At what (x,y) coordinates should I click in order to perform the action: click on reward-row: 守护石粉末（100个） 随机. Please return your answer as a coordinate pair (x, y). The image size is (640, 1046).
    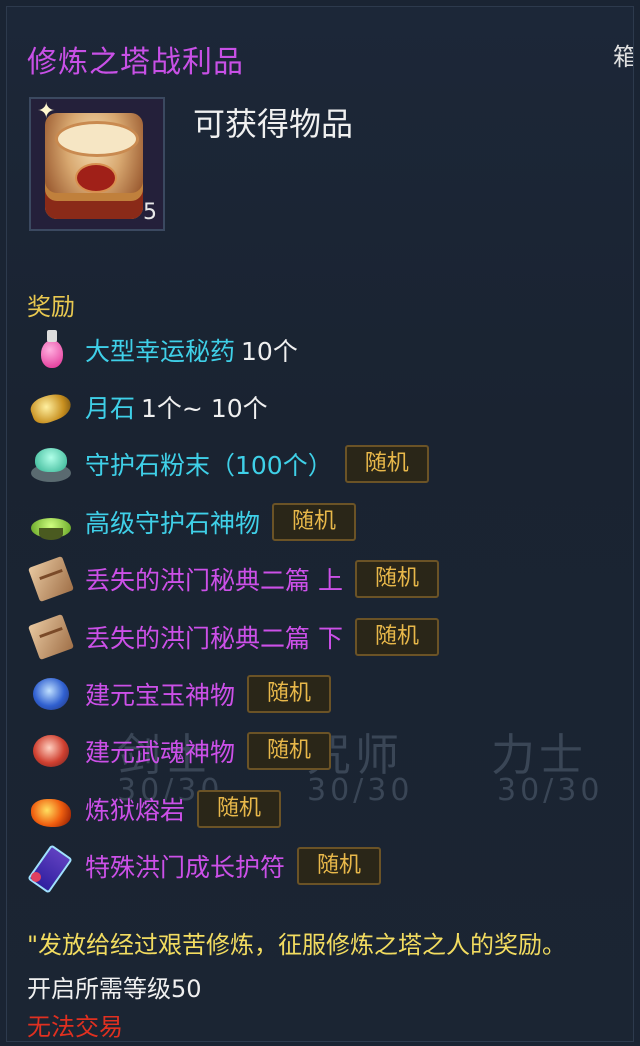
    Looking at the image, I should click on (327, 464).